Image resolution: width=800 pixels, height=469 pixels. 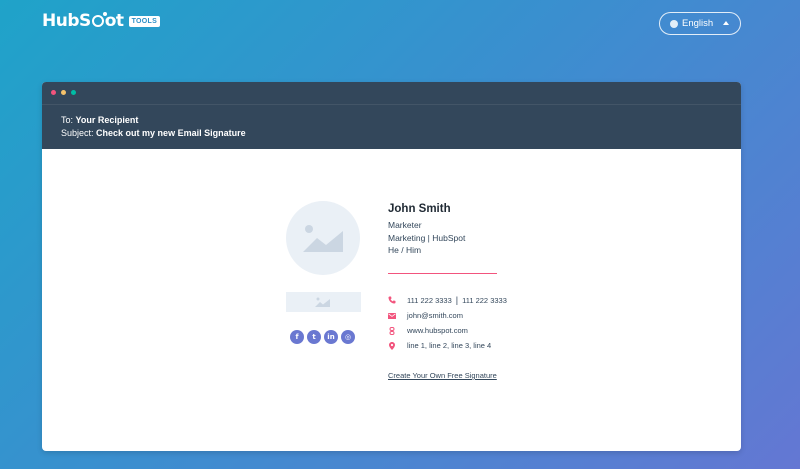 What do you see at coordinates (107, 120) in the screenshot?
I see `recipient: Your Recipient` at bounding box center [107, 120].